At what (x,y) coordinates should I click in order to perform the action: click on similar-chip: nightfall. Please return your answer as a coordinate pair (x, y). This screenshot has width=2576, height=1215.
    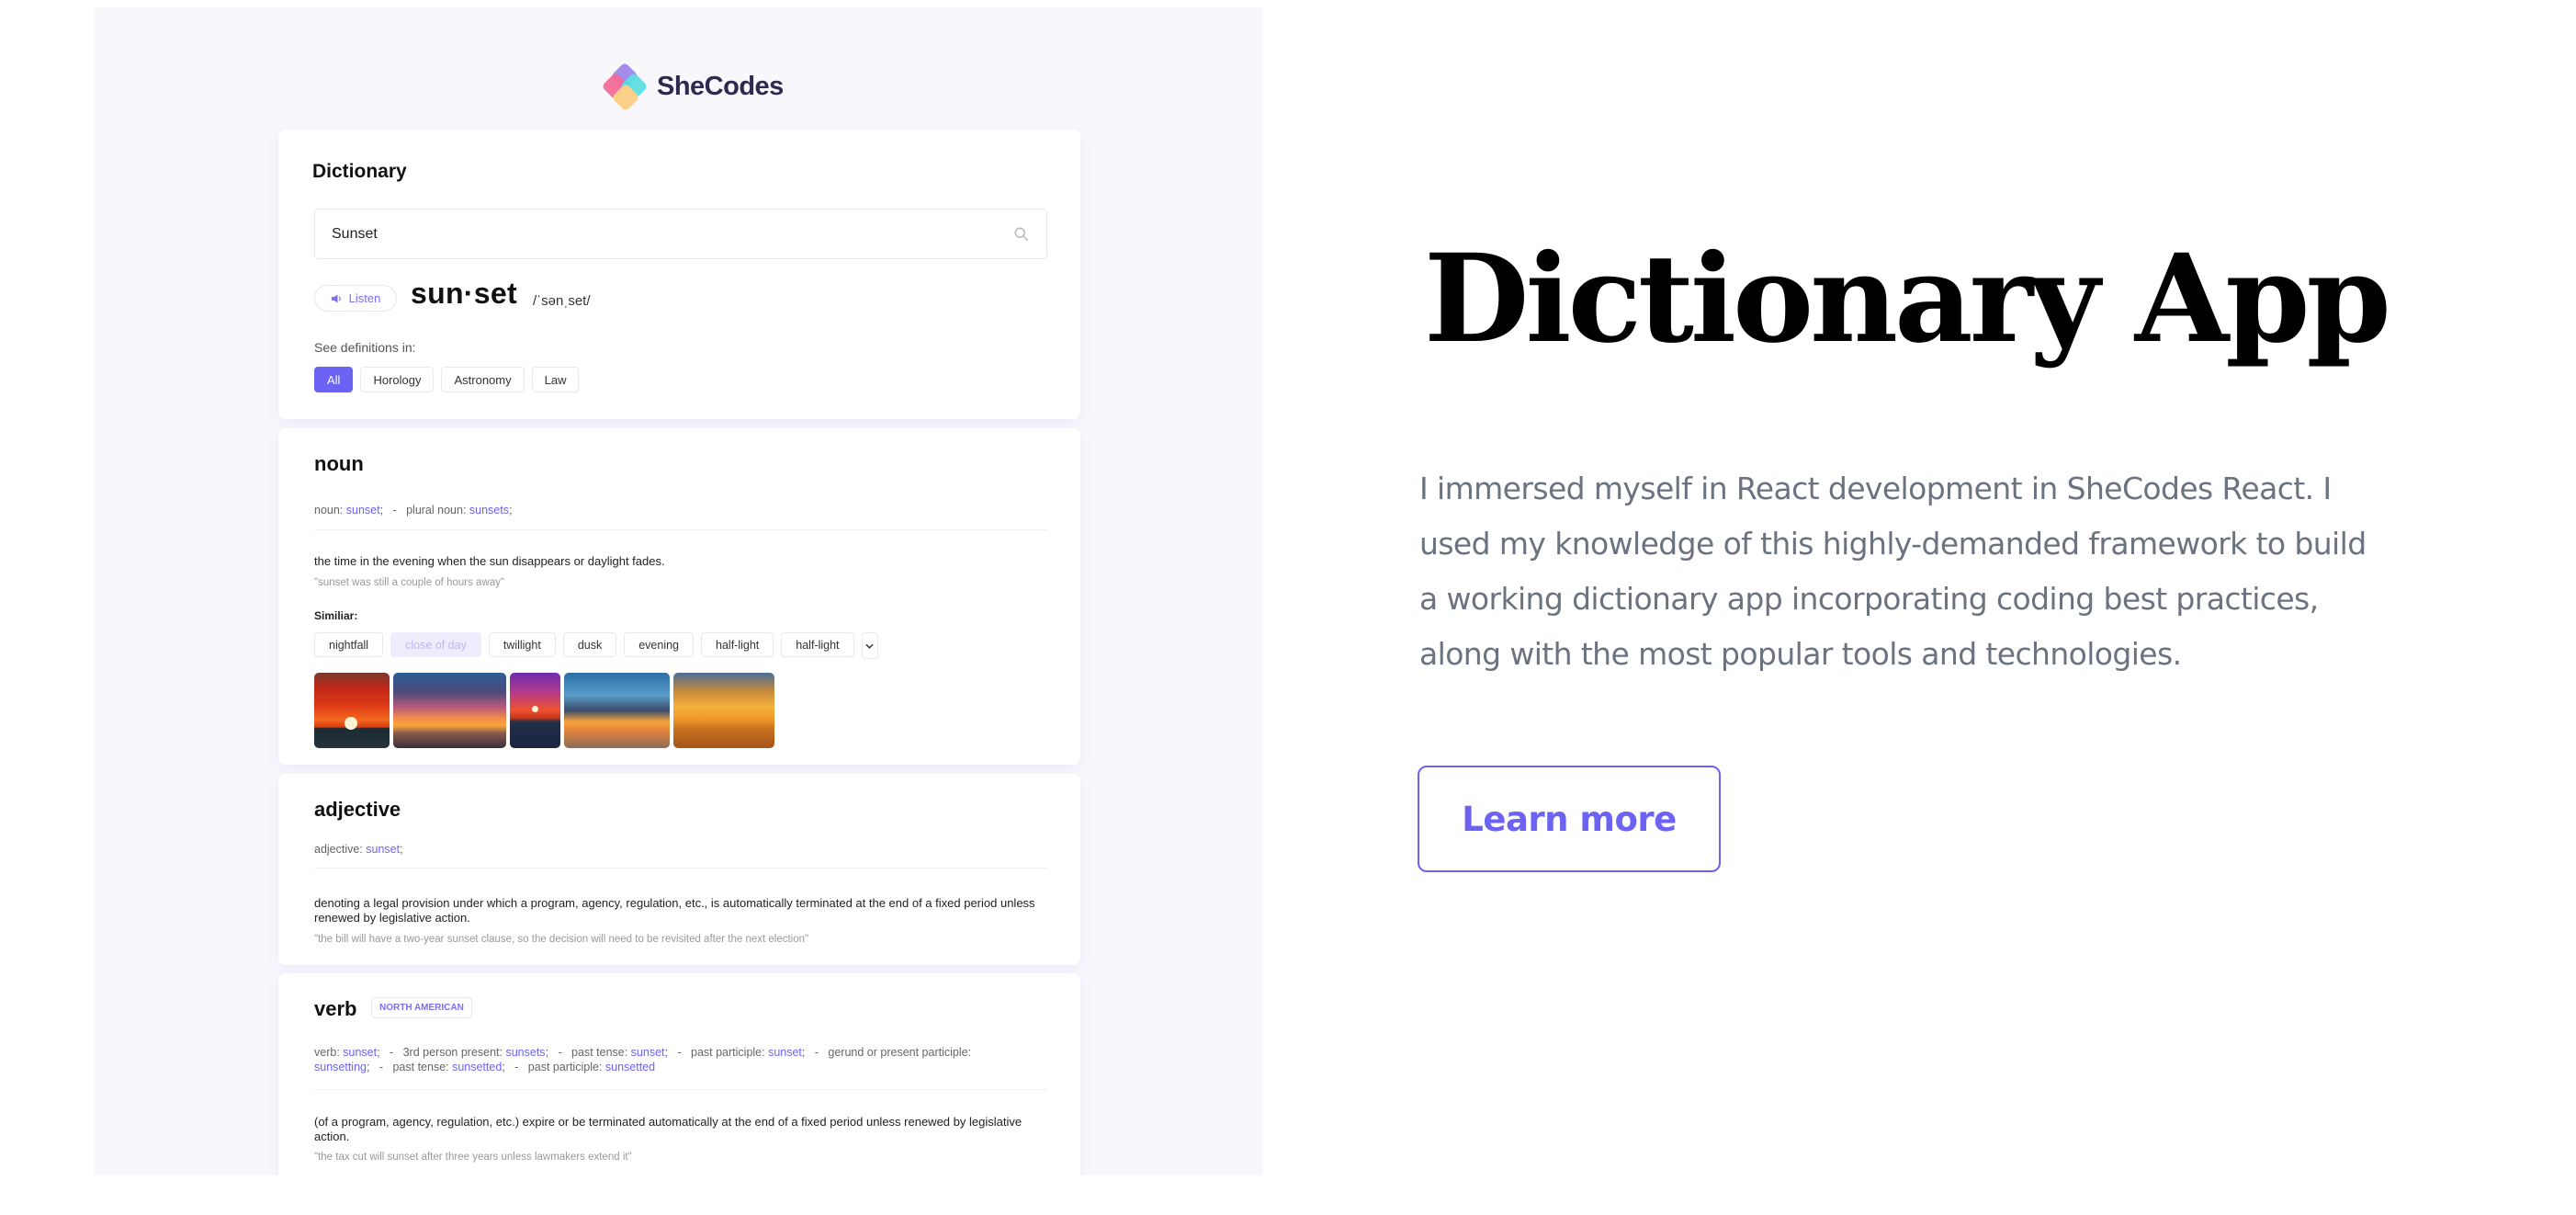
    Looking at the image, I should click on (349, 644).